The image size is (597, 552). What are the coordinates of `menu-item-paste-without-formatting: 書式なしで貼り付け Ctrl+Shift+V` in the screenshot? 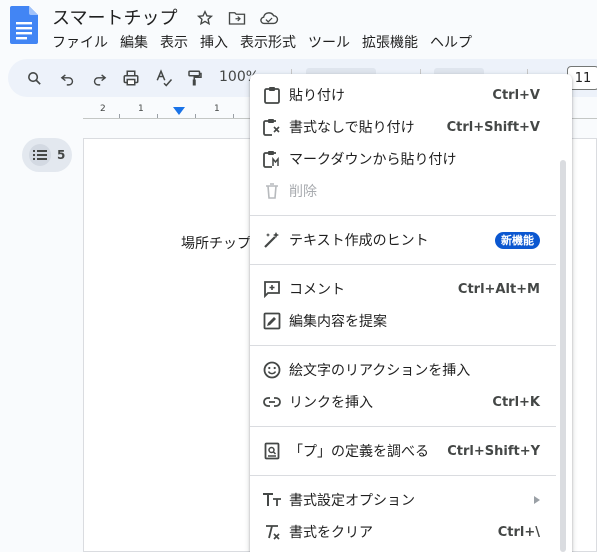 It's located at (403, 127).